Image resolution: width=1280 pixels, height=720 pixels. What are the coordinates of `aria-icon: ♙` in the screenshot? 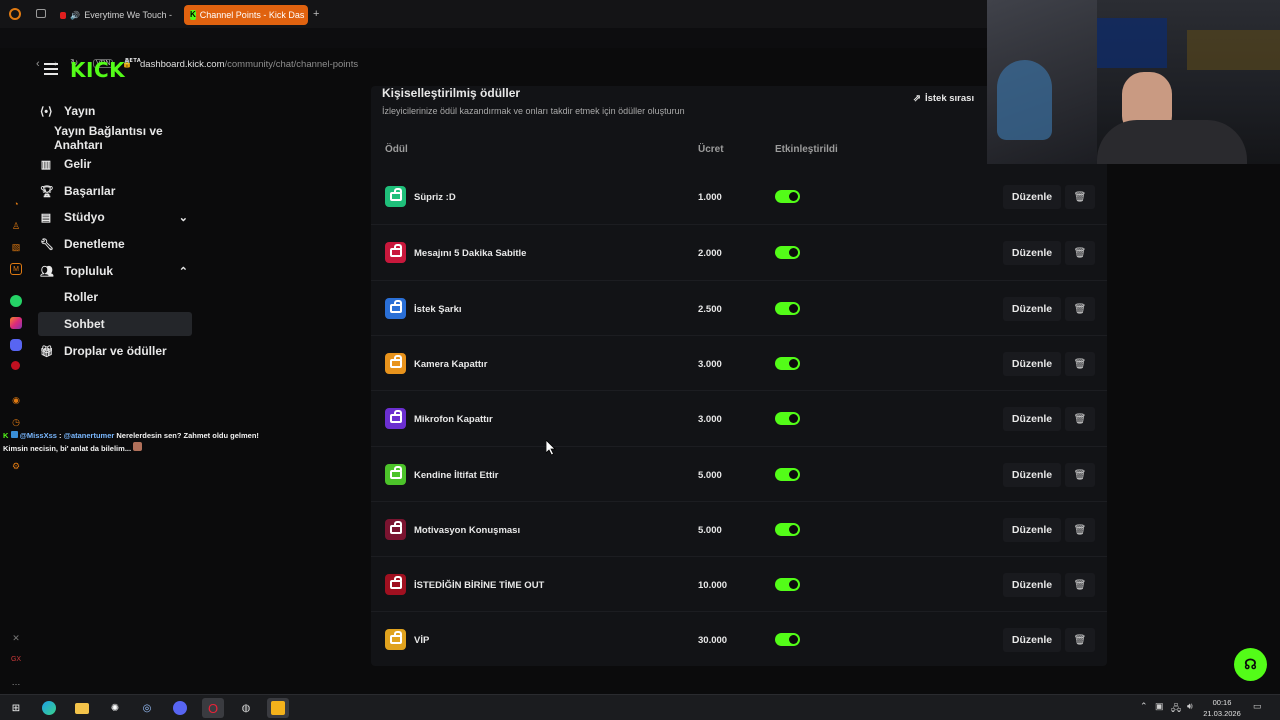 It's located at (16, 226).